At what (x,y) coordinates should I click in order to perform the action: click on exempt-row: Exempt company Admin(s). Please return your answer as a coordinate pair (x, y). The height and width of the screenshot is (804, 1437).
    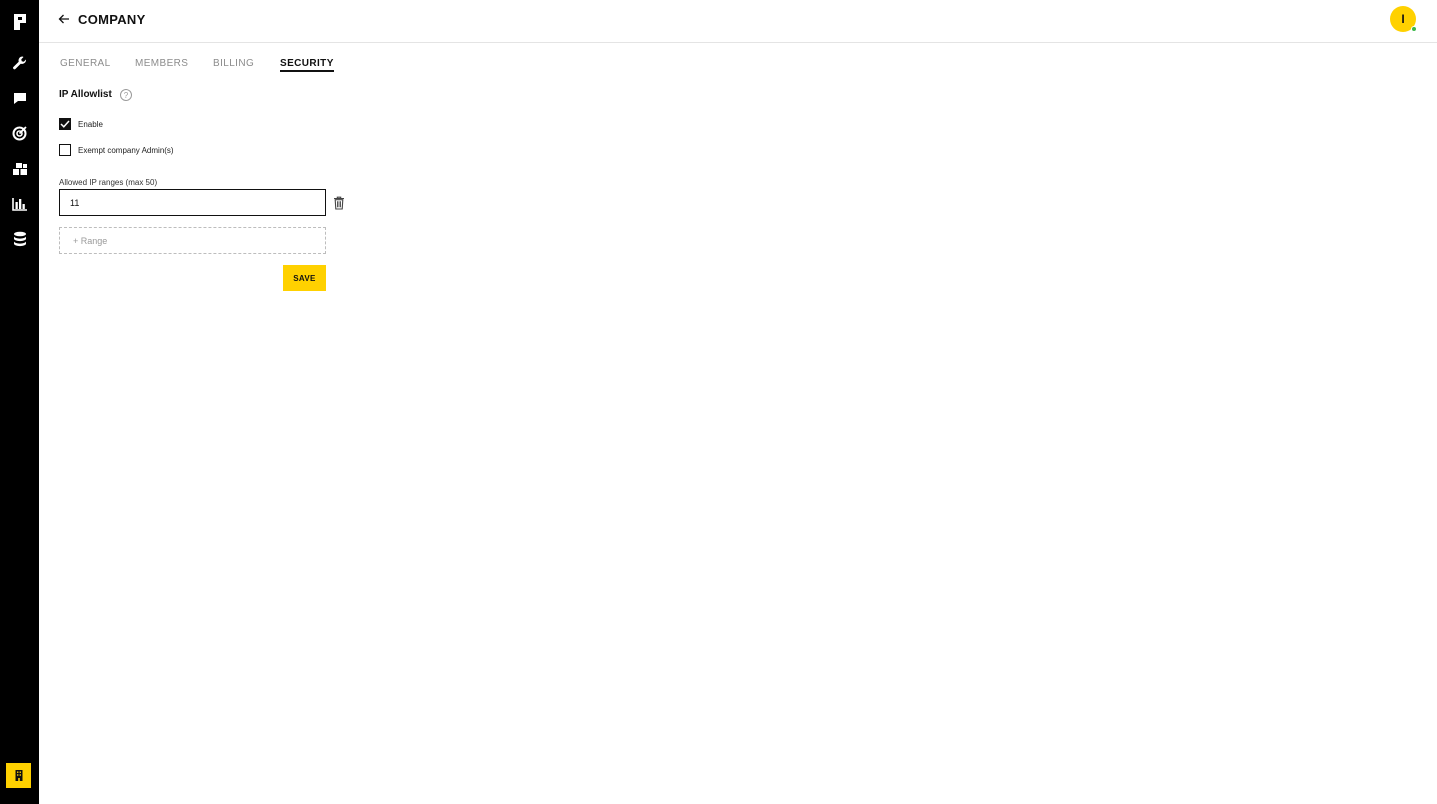
    Looking at the image, I should click on (116, 150).